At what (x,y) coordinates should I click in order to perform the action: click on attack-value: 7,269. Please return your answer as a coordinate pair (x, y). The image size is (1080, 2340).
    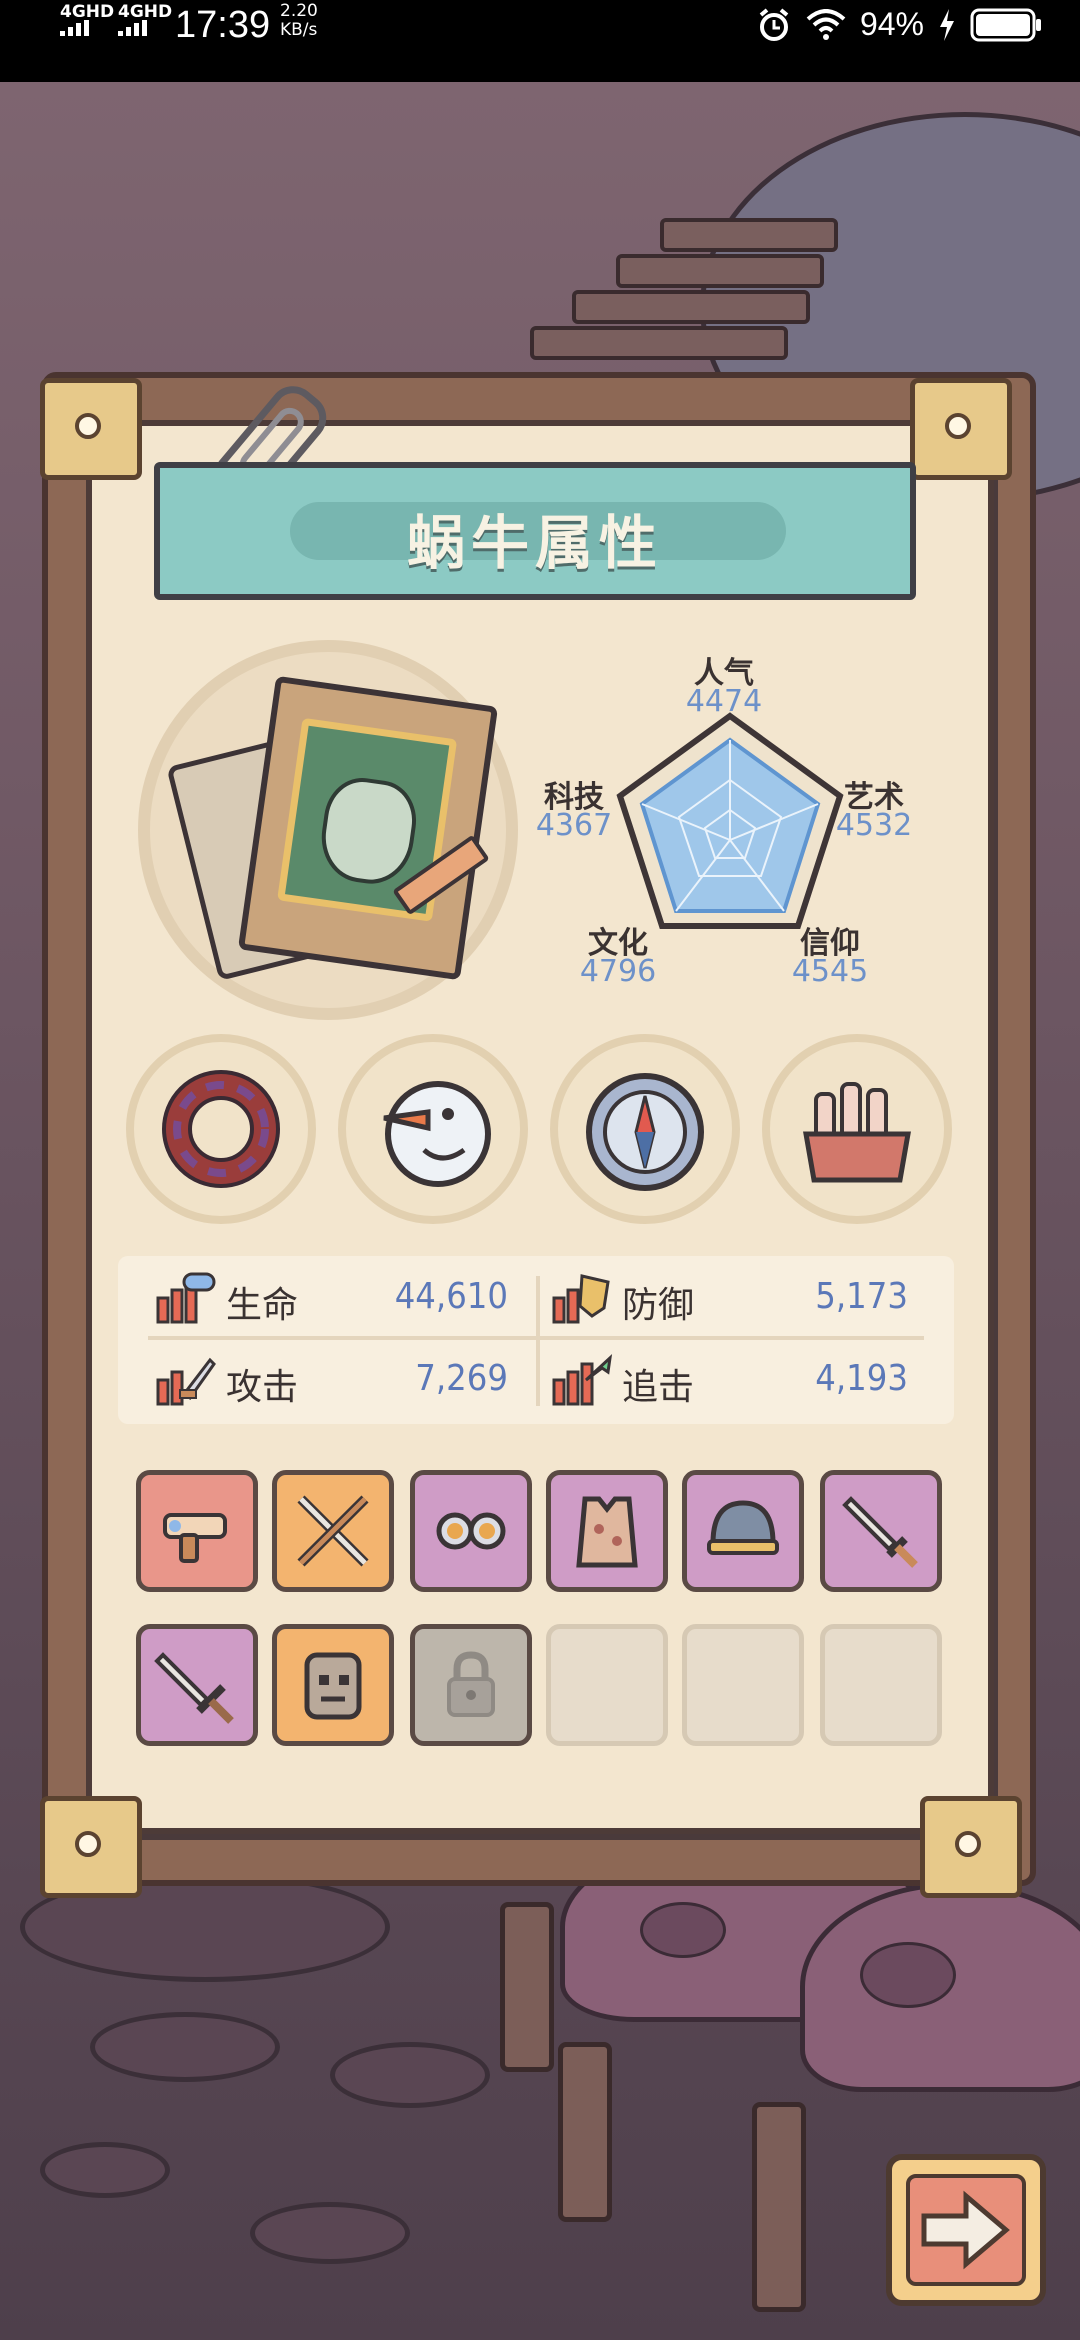
    Looking at the image, I should click on (461, 1378).